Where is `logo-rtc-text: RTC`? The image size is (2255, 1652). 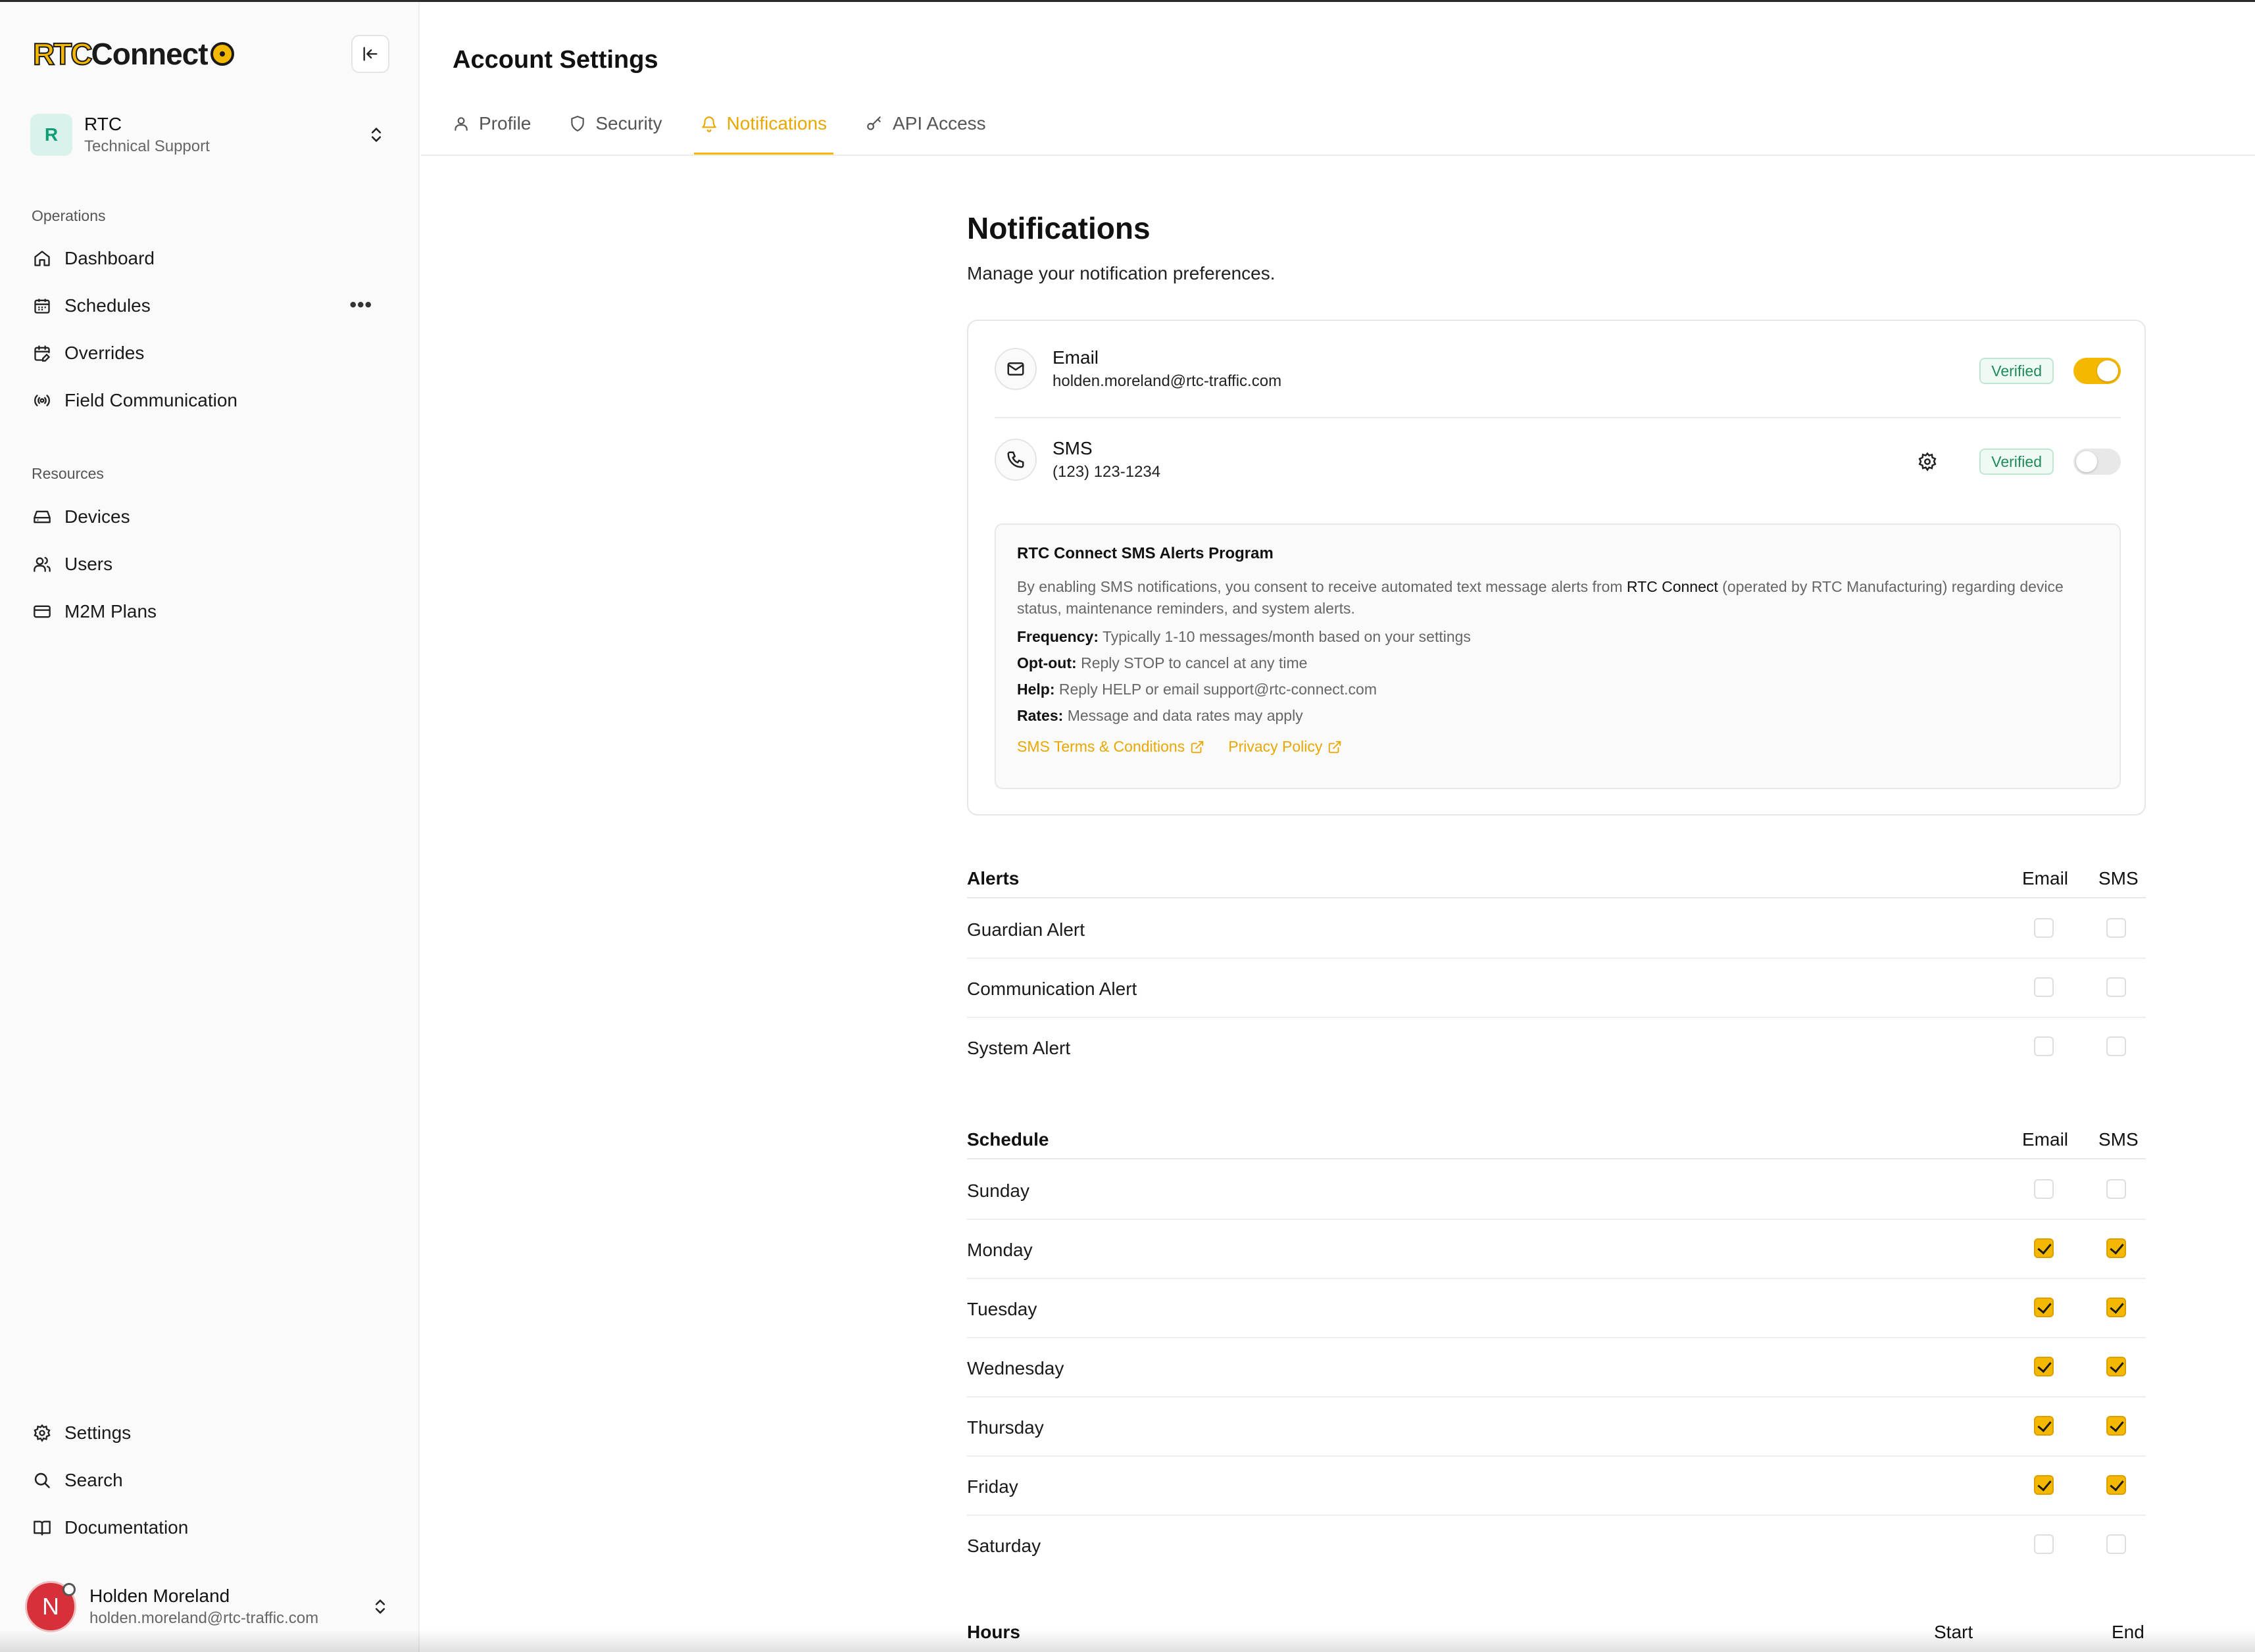 logo-rtc-text: RTC is located at coordinates (62, 54).